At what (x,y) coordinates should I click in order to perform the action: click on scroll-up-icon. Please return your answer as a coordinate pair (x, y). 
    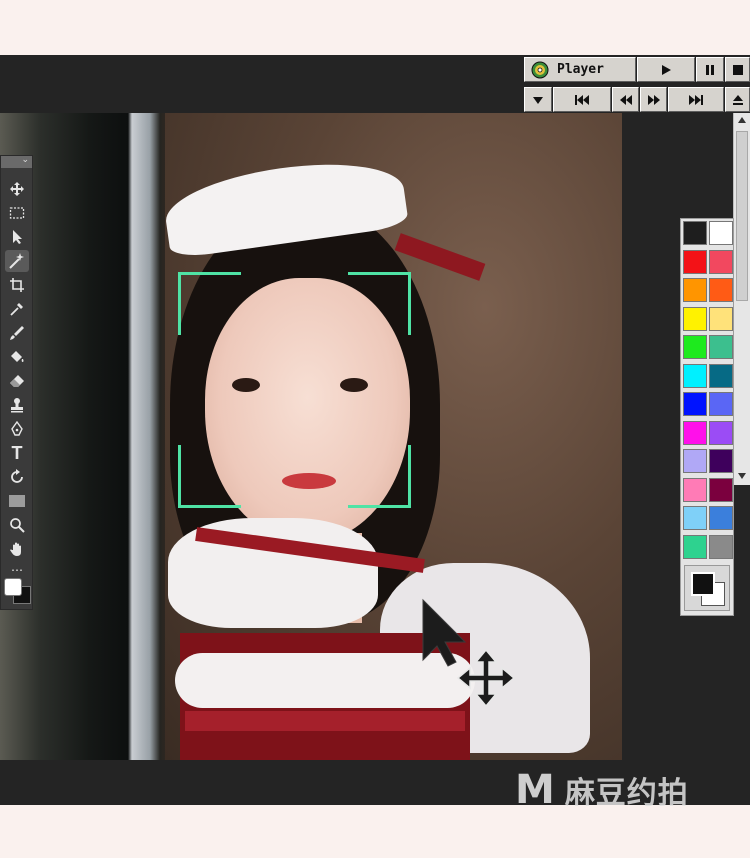
    Looking at the image, I should click on (742, 120).